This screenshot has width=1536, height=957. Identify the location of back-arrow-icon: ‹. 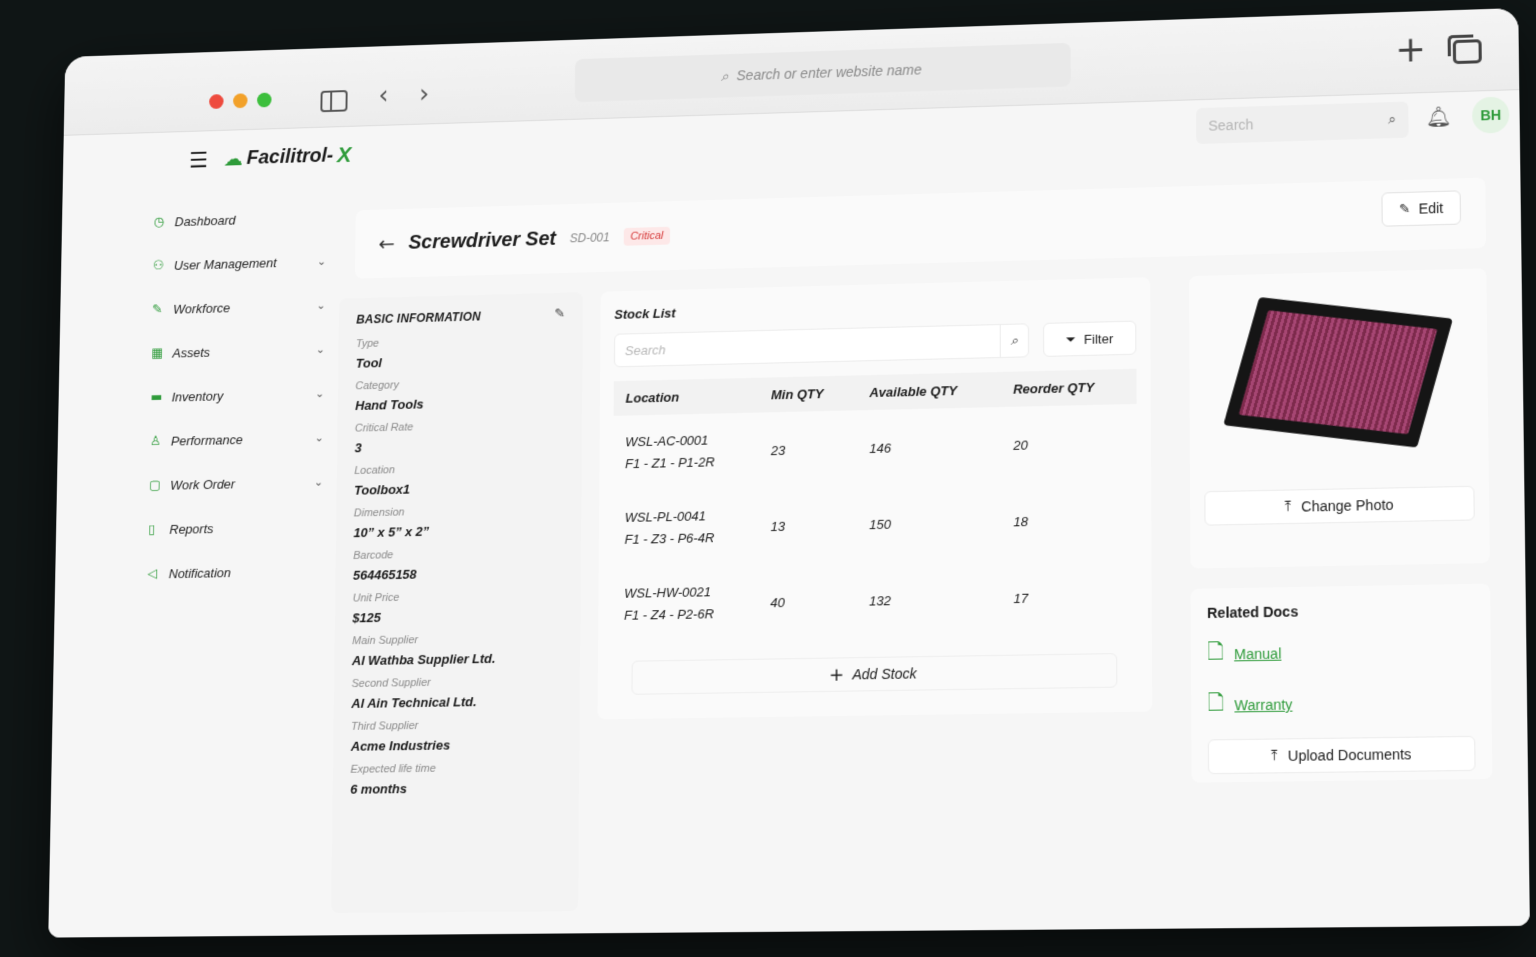
(383, 95).